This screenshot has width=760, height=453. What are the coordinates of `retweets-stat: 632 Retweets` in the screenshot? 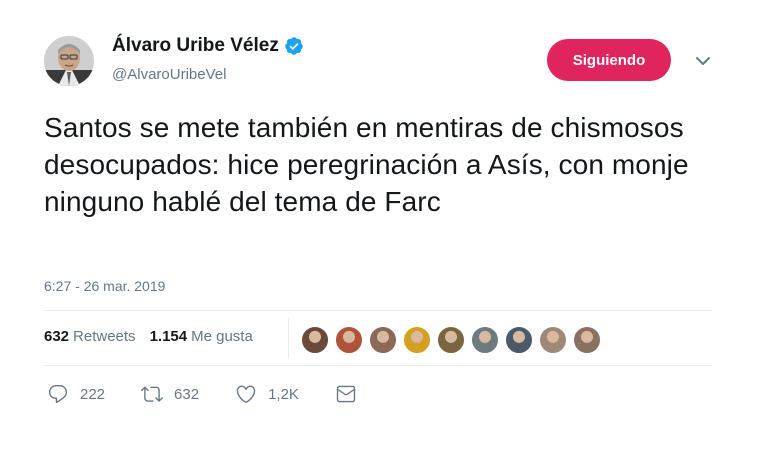 It's located at (90, 336).